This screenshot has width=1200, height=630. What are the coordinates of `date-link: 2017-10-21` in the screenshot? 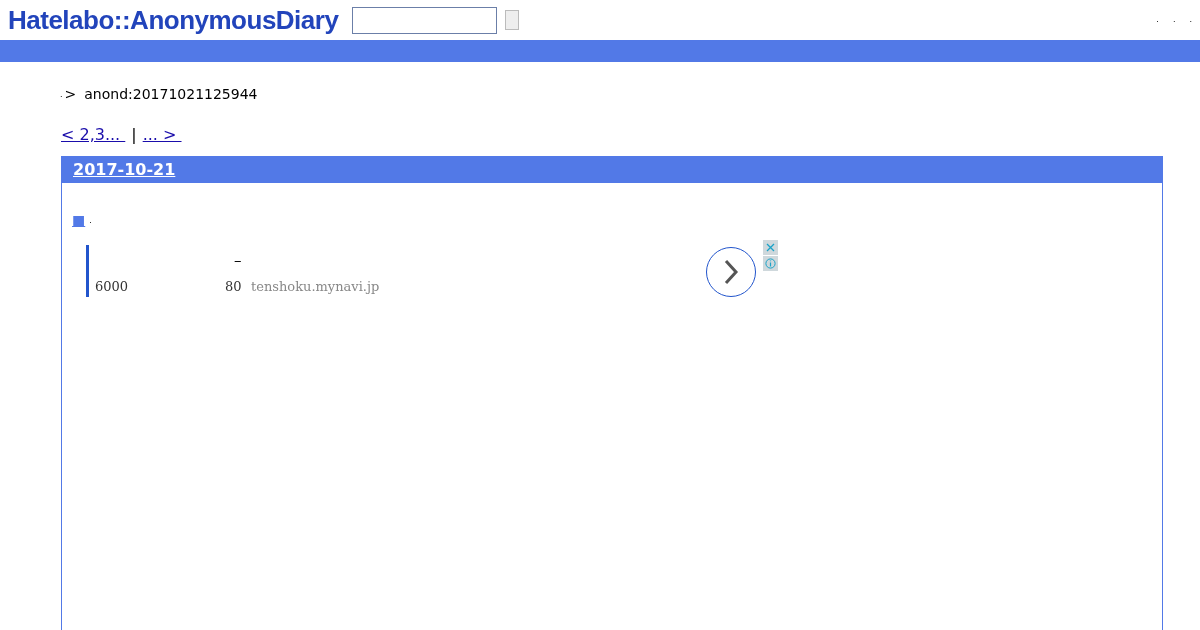 It's located at (124, 170).